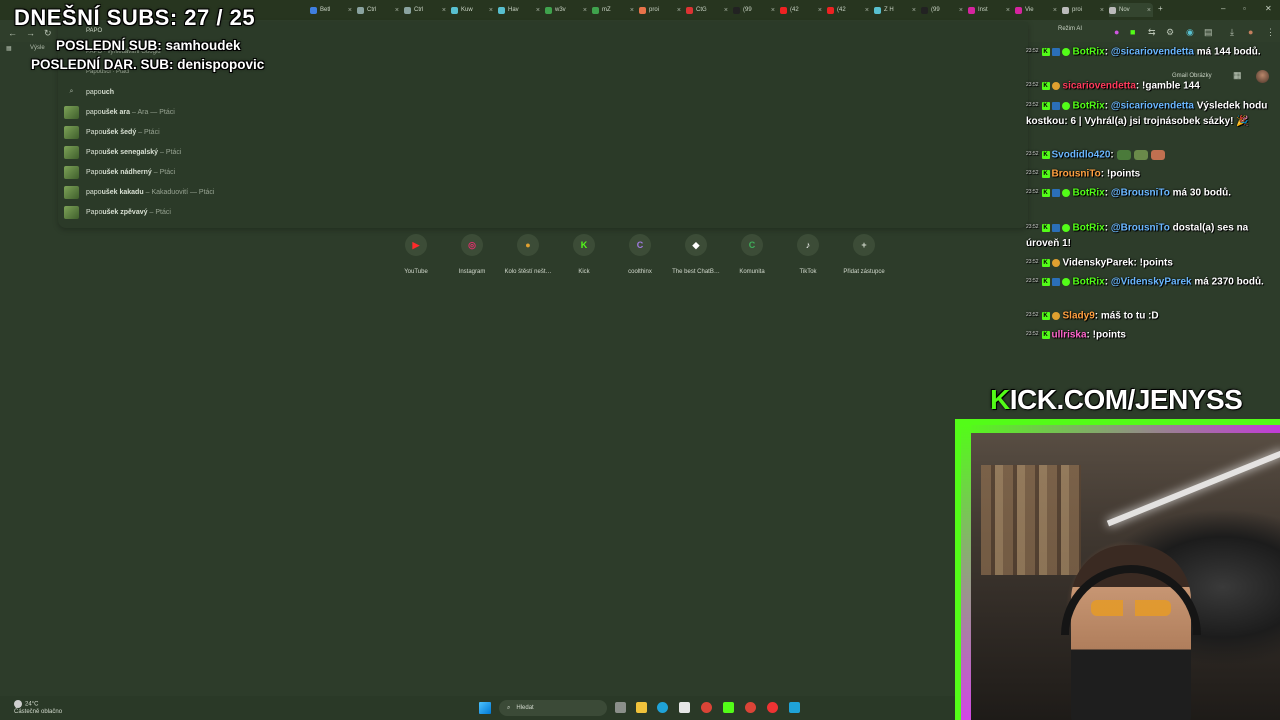  What do you see at coordinates (1126, 399) in the screenshot?
I see `kick-url-text: ICK.COM/JENYSS` at bounding box center [1126, 399].